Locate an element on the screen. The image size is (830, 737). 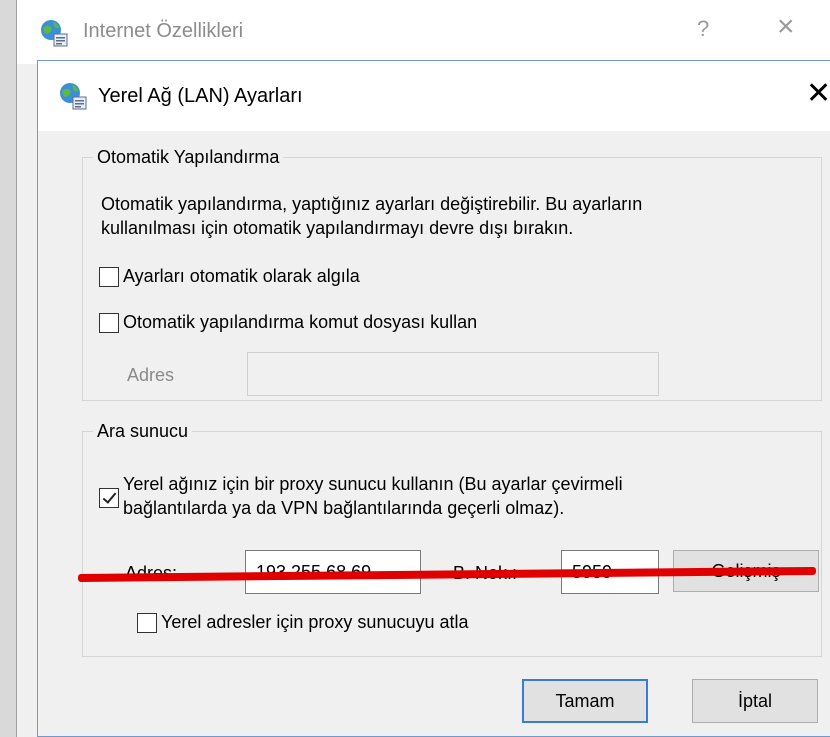
proxy-server-legend: Ara sunucu is located at coordinates (143, 431).